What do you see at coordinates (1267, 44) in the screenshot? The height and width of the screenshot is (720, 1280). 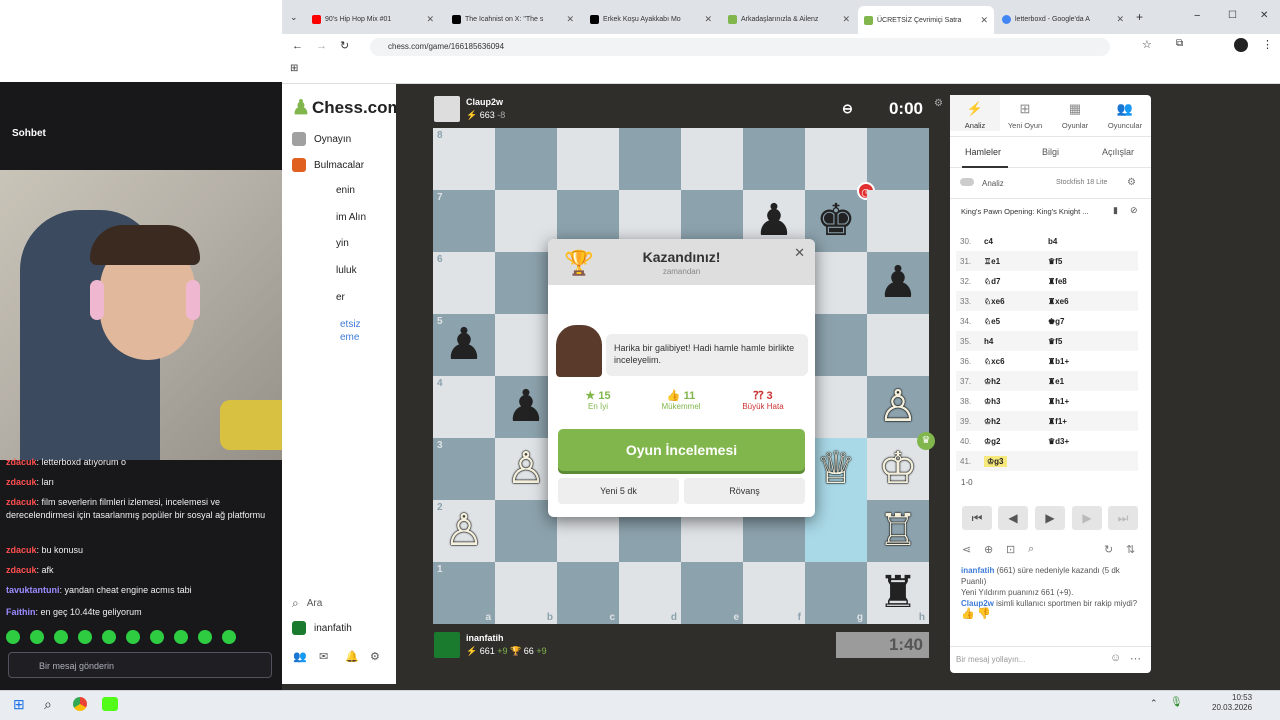 I see `menu-icon: ⋮` at bounding box center [1267, 44].